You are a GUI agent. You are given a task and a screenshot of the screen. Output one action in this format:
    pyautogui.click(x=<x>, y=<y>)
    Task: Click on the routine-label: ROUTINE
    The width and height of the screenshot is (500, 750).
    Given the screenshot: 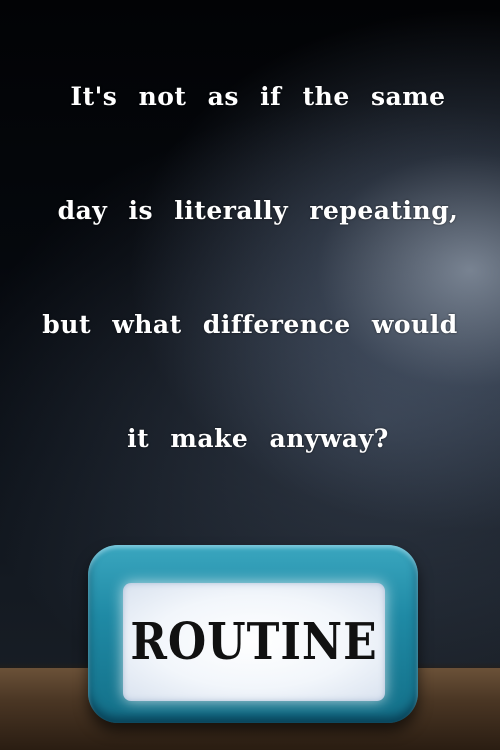 What is the action you would take?
    pyautogui.click(x=254, y=642)
    